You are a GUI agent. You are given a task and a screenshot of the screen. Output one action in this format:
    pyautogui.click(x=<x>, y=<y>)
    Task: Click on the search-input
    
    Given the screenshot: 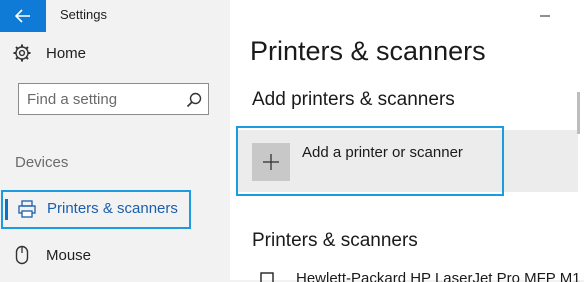 What is the action you would take?
    pyautogui.click(x=102, y=99)
    